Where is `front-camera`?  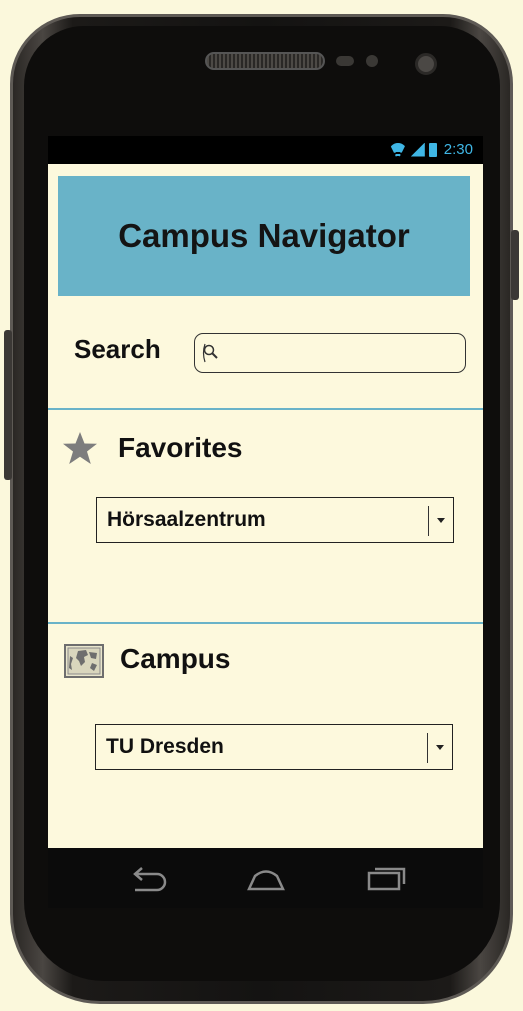 front-camera is located at coordinates (426, 64).